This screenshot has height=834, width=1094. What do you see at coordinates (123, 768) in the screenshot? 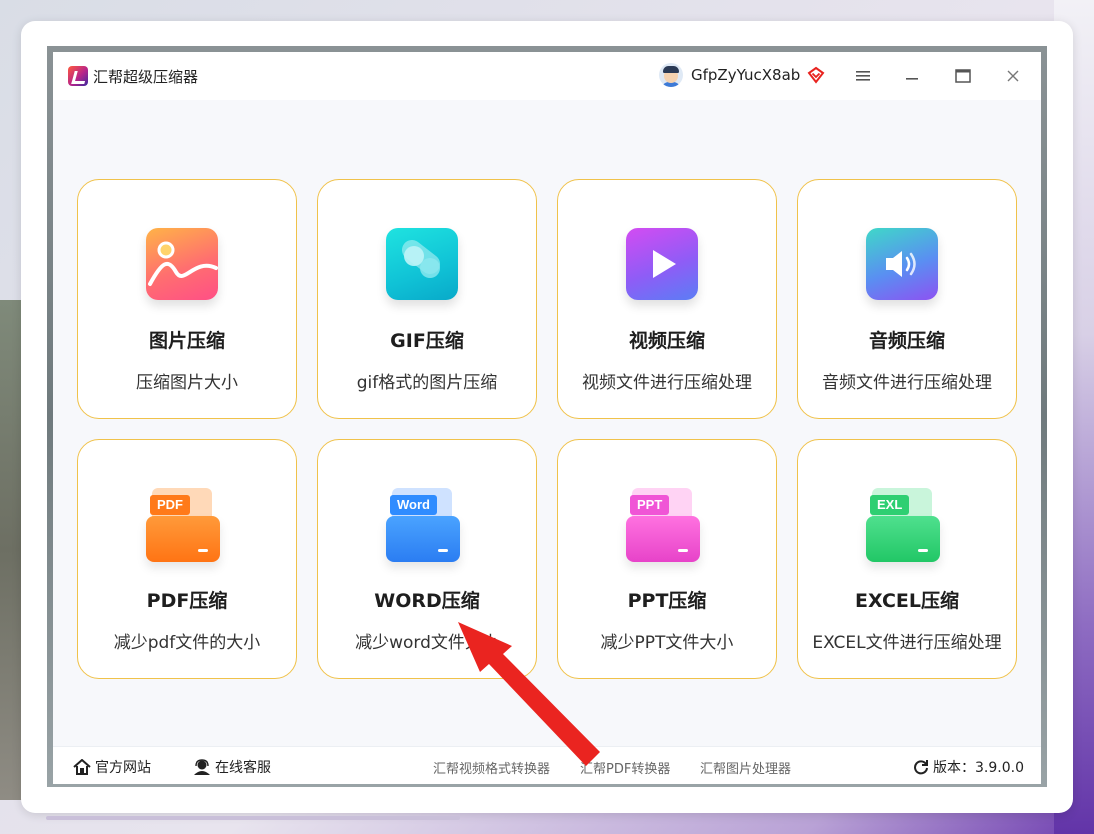
I see `official-website-label: 官方网站` at bounding box center [123, 768].